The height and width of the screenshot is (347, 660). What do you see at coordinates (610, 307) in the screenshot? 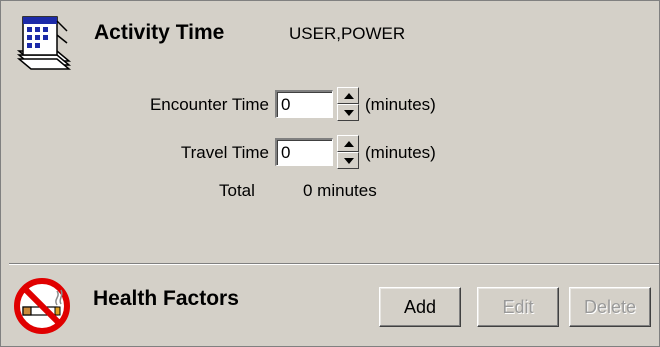
I see `delete-button: Delete` at bounding box center [610, 307].